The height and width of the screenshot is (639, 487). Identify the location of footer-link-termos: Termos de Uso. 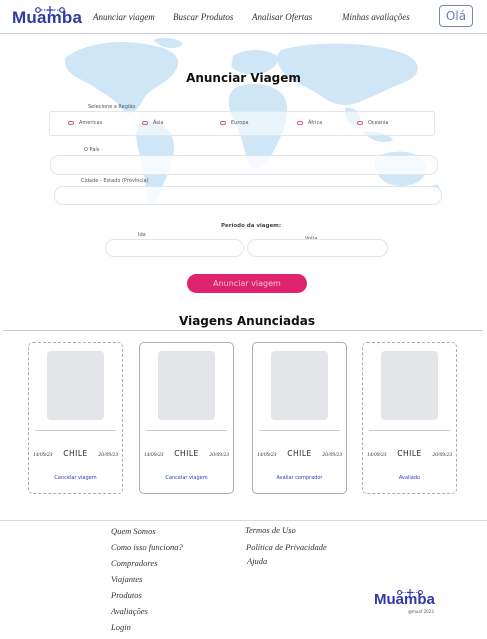
(270, 530).